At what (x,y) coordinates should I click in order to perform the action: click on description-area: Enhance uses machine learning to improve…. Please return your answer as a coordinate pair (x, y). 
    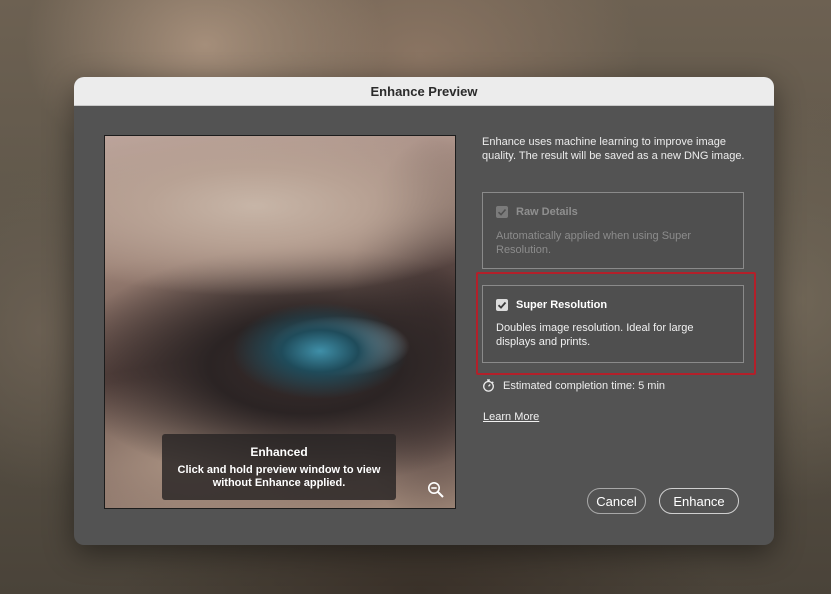
    Looking at the image, I should click on (617, 149).